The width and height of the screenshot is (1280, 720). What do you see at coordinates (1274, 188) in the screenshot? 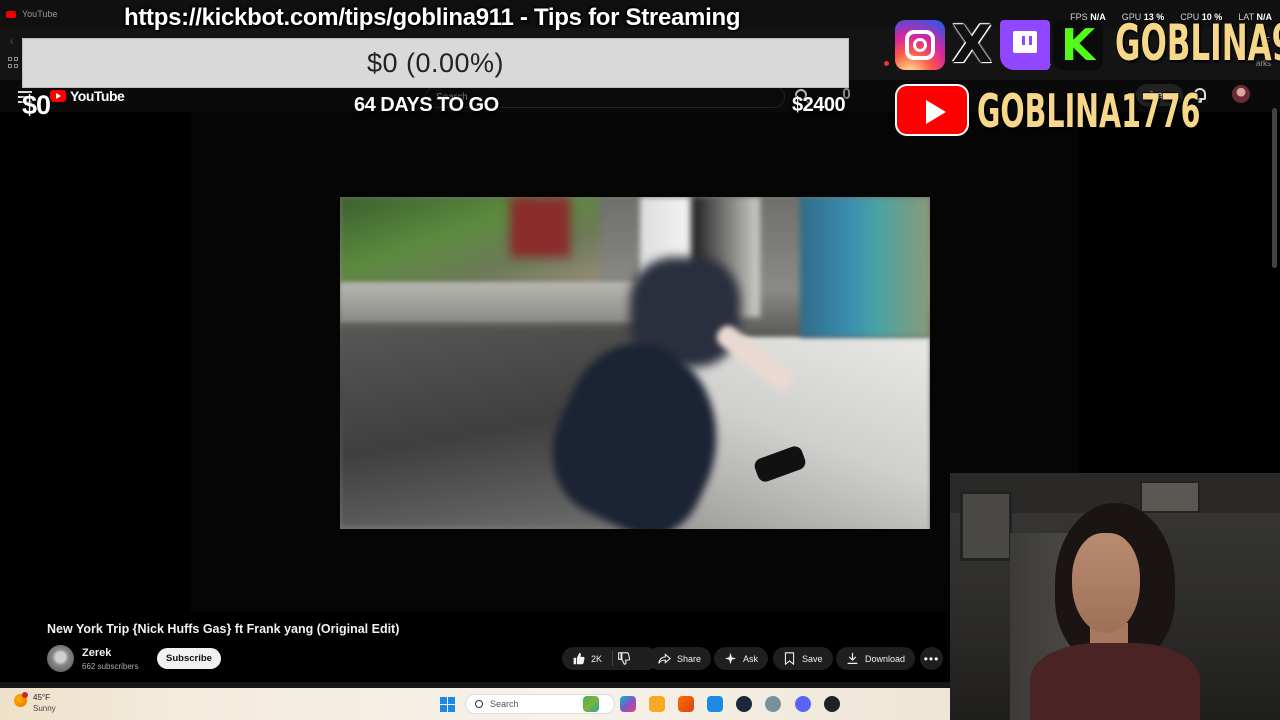
I see `page-scrollbar` at bounding box center [1274, 188].